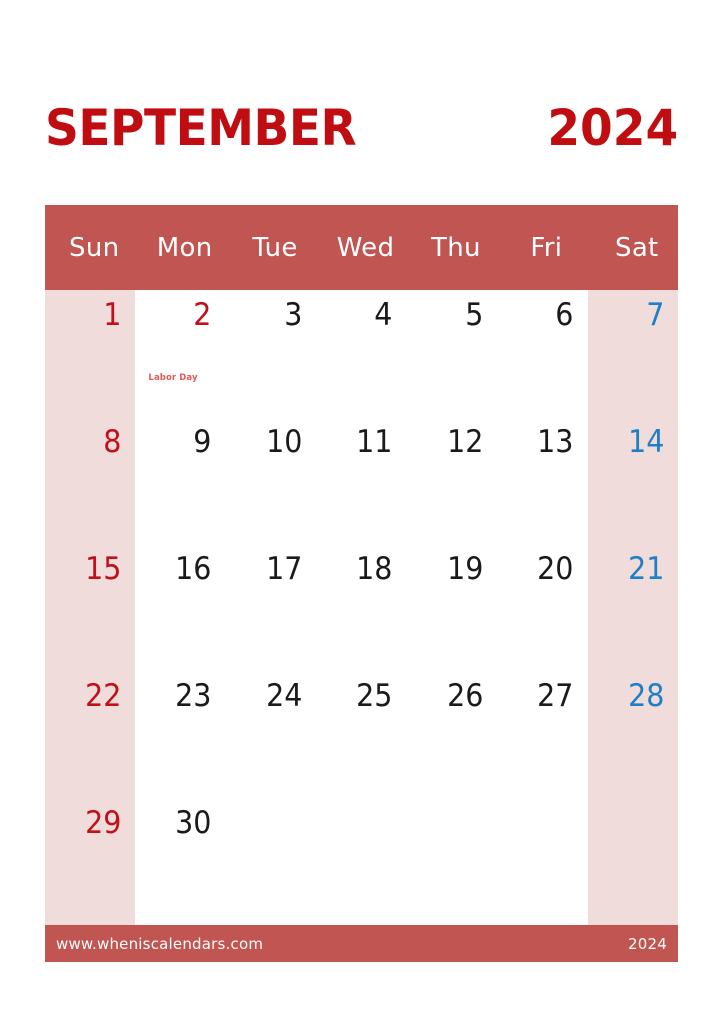 This screenshot has width=724, height=1024. What do you see at coordinates (546, 247) in the screenshot?
I see `weekday-header-fri: Fri` at bounding box center [546, 247].